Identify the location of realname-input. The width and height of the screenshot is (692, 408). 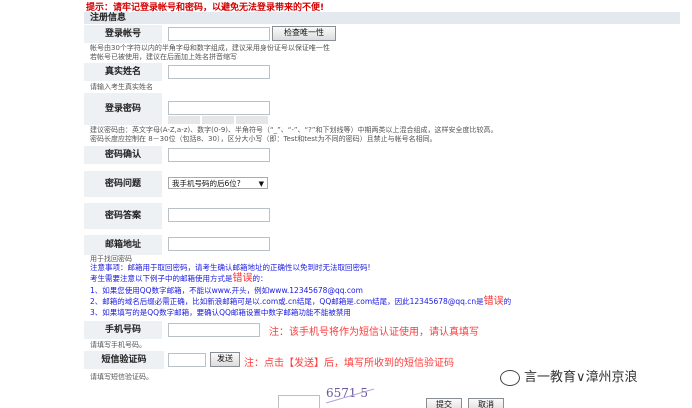
(219, 72).